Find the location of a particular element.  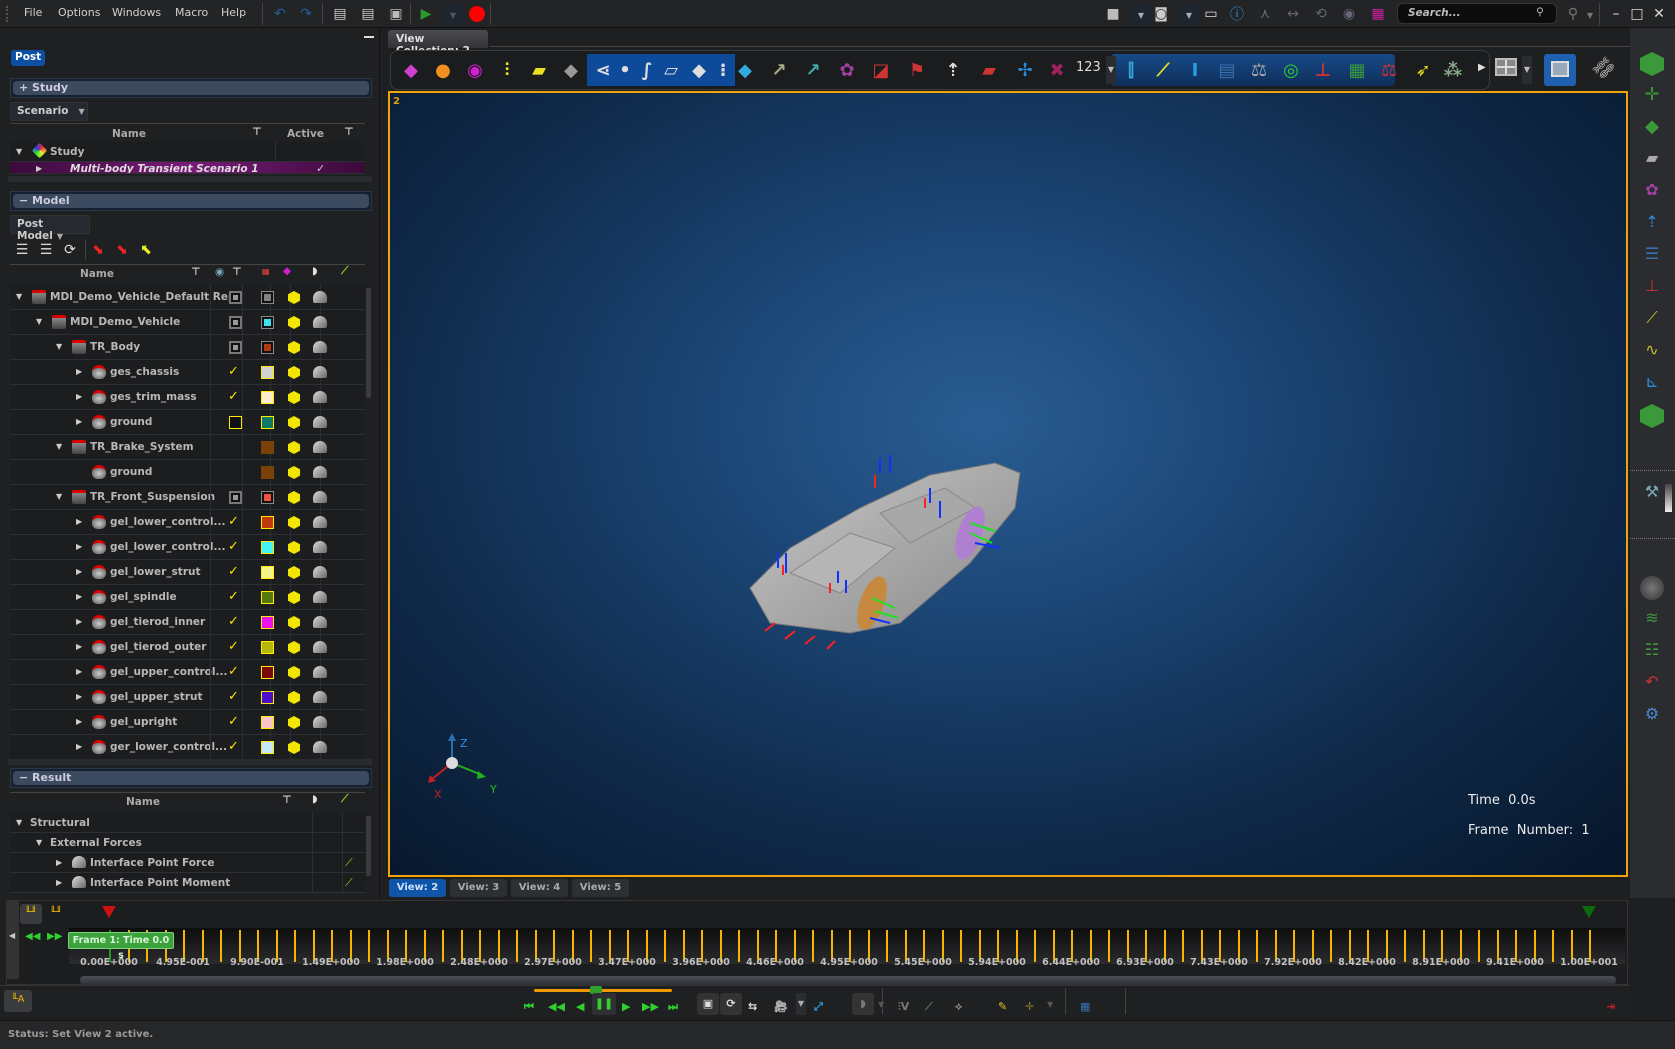

speed-slider is located at coordinates (603, 990).